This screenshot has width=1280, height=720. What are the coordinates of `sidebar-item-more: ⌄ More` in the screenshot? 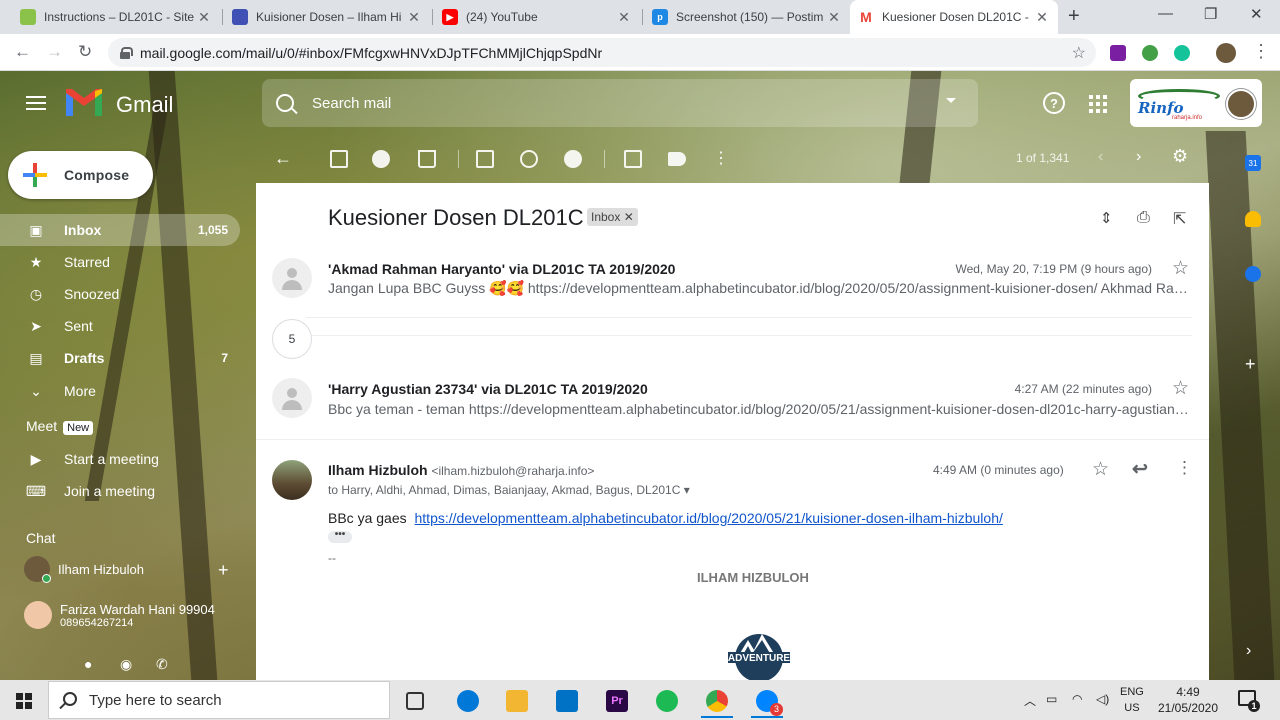 It's located at (120, 391).